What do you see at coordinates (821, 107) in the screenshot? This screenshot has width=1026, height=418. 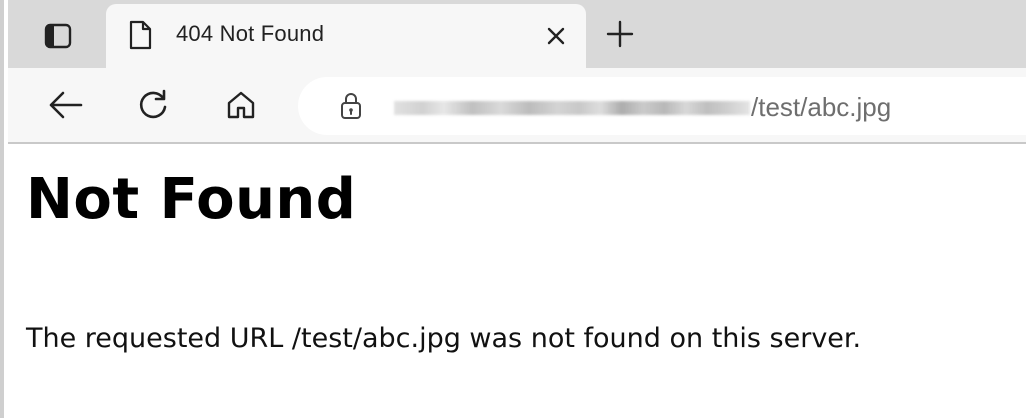 I see `url-path: /test/abc.jpg` at bounding box center [821, 107].